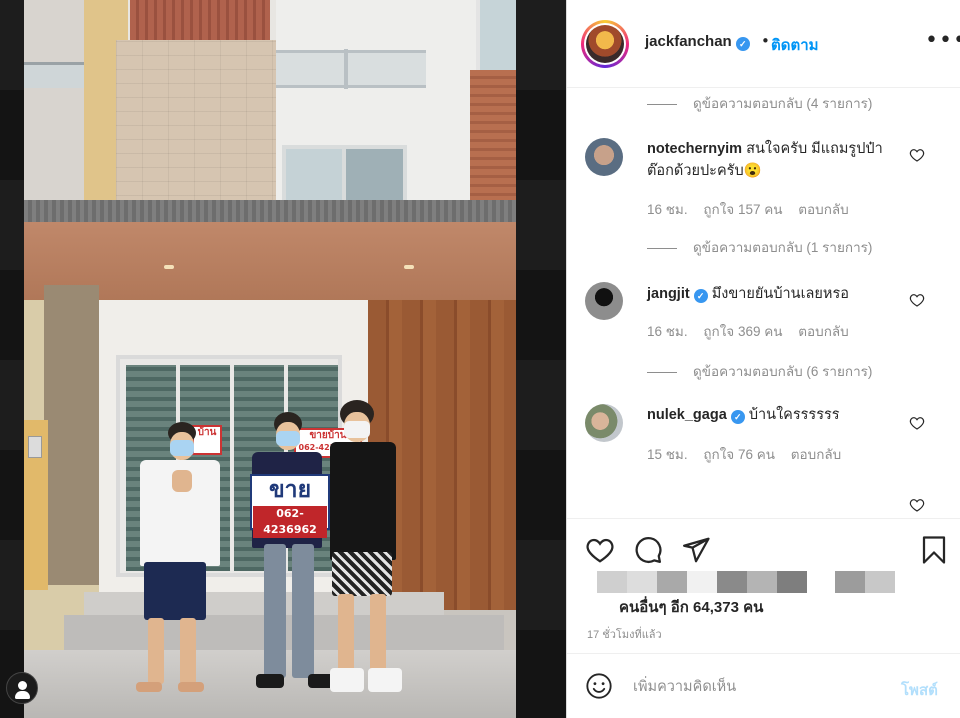 The width and height of the screenshot is (960, 718). I want to click on user-tag-icon, so click(22, 688).